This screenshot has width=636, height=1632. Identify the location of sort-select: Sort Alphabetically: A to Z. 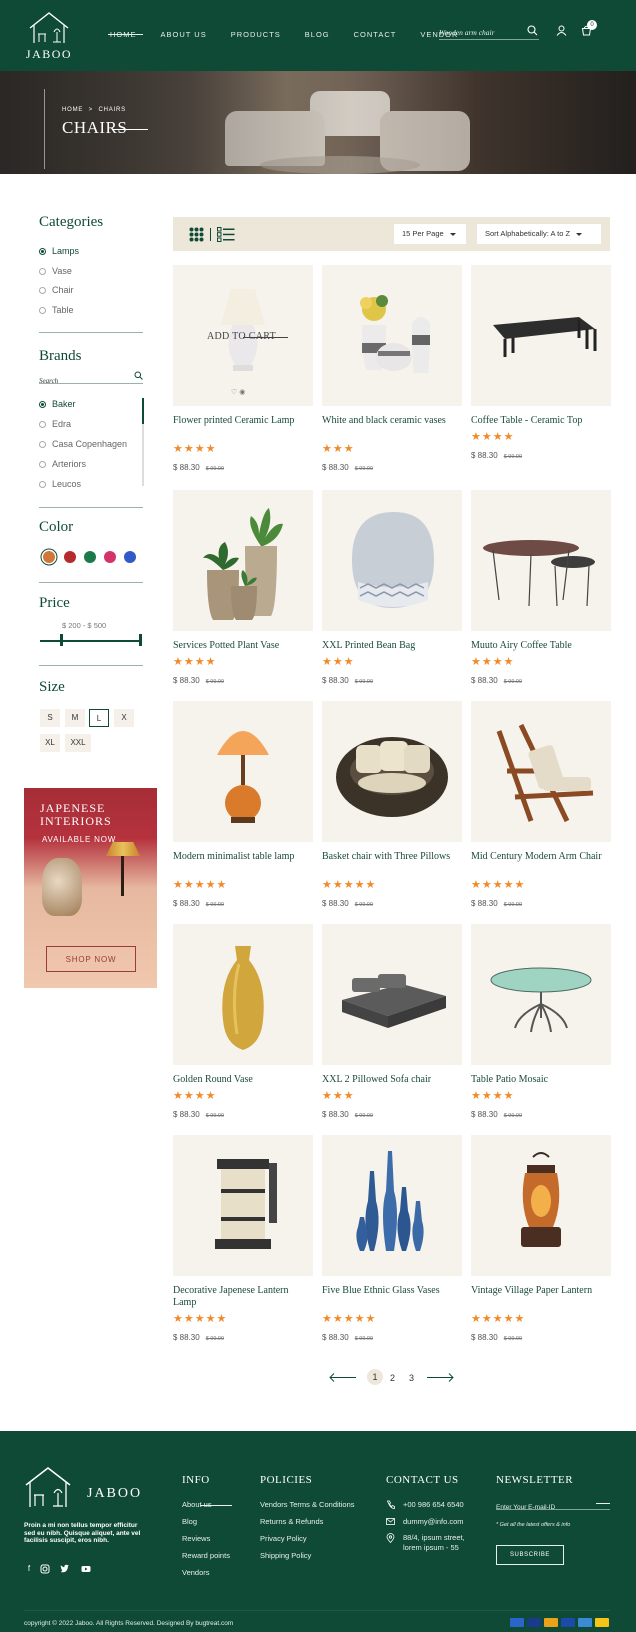
(539, 234).